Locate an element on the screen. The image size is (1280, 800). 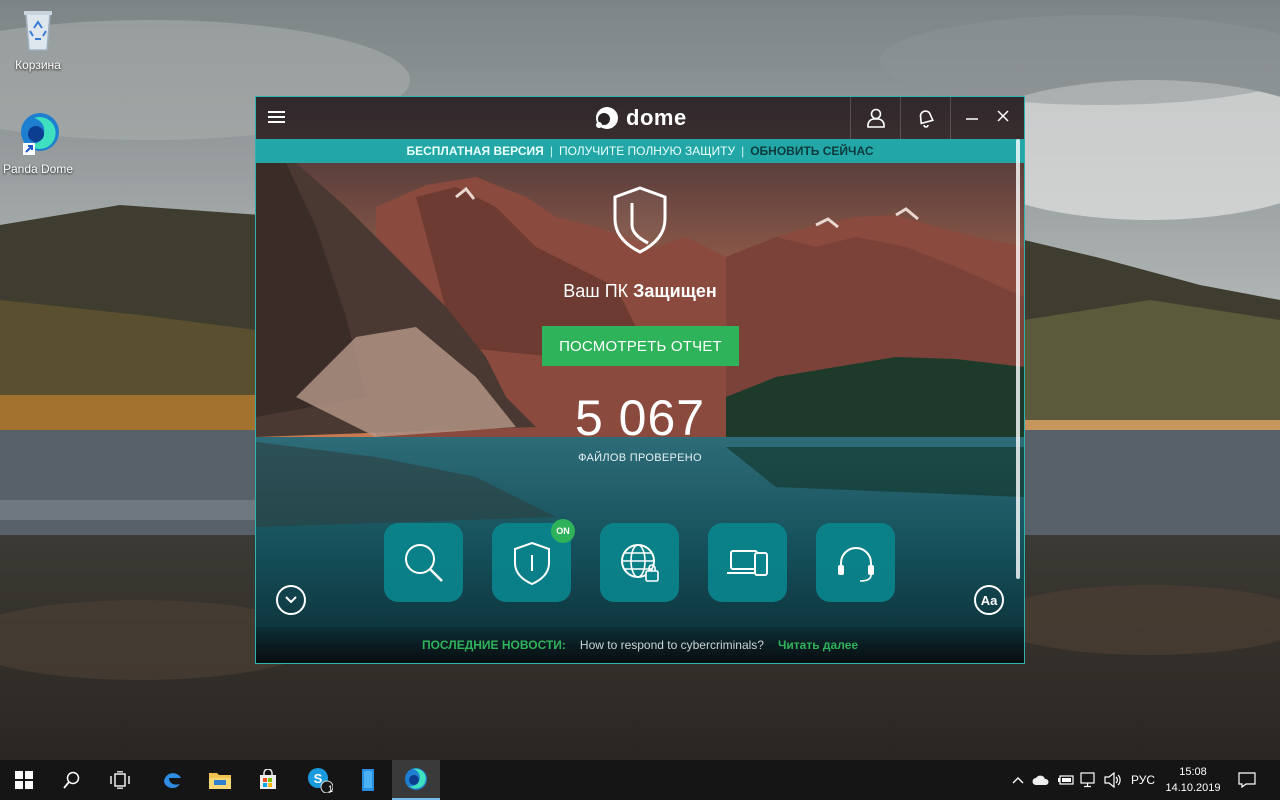
tile-devices is located at coordinates (747, 562).